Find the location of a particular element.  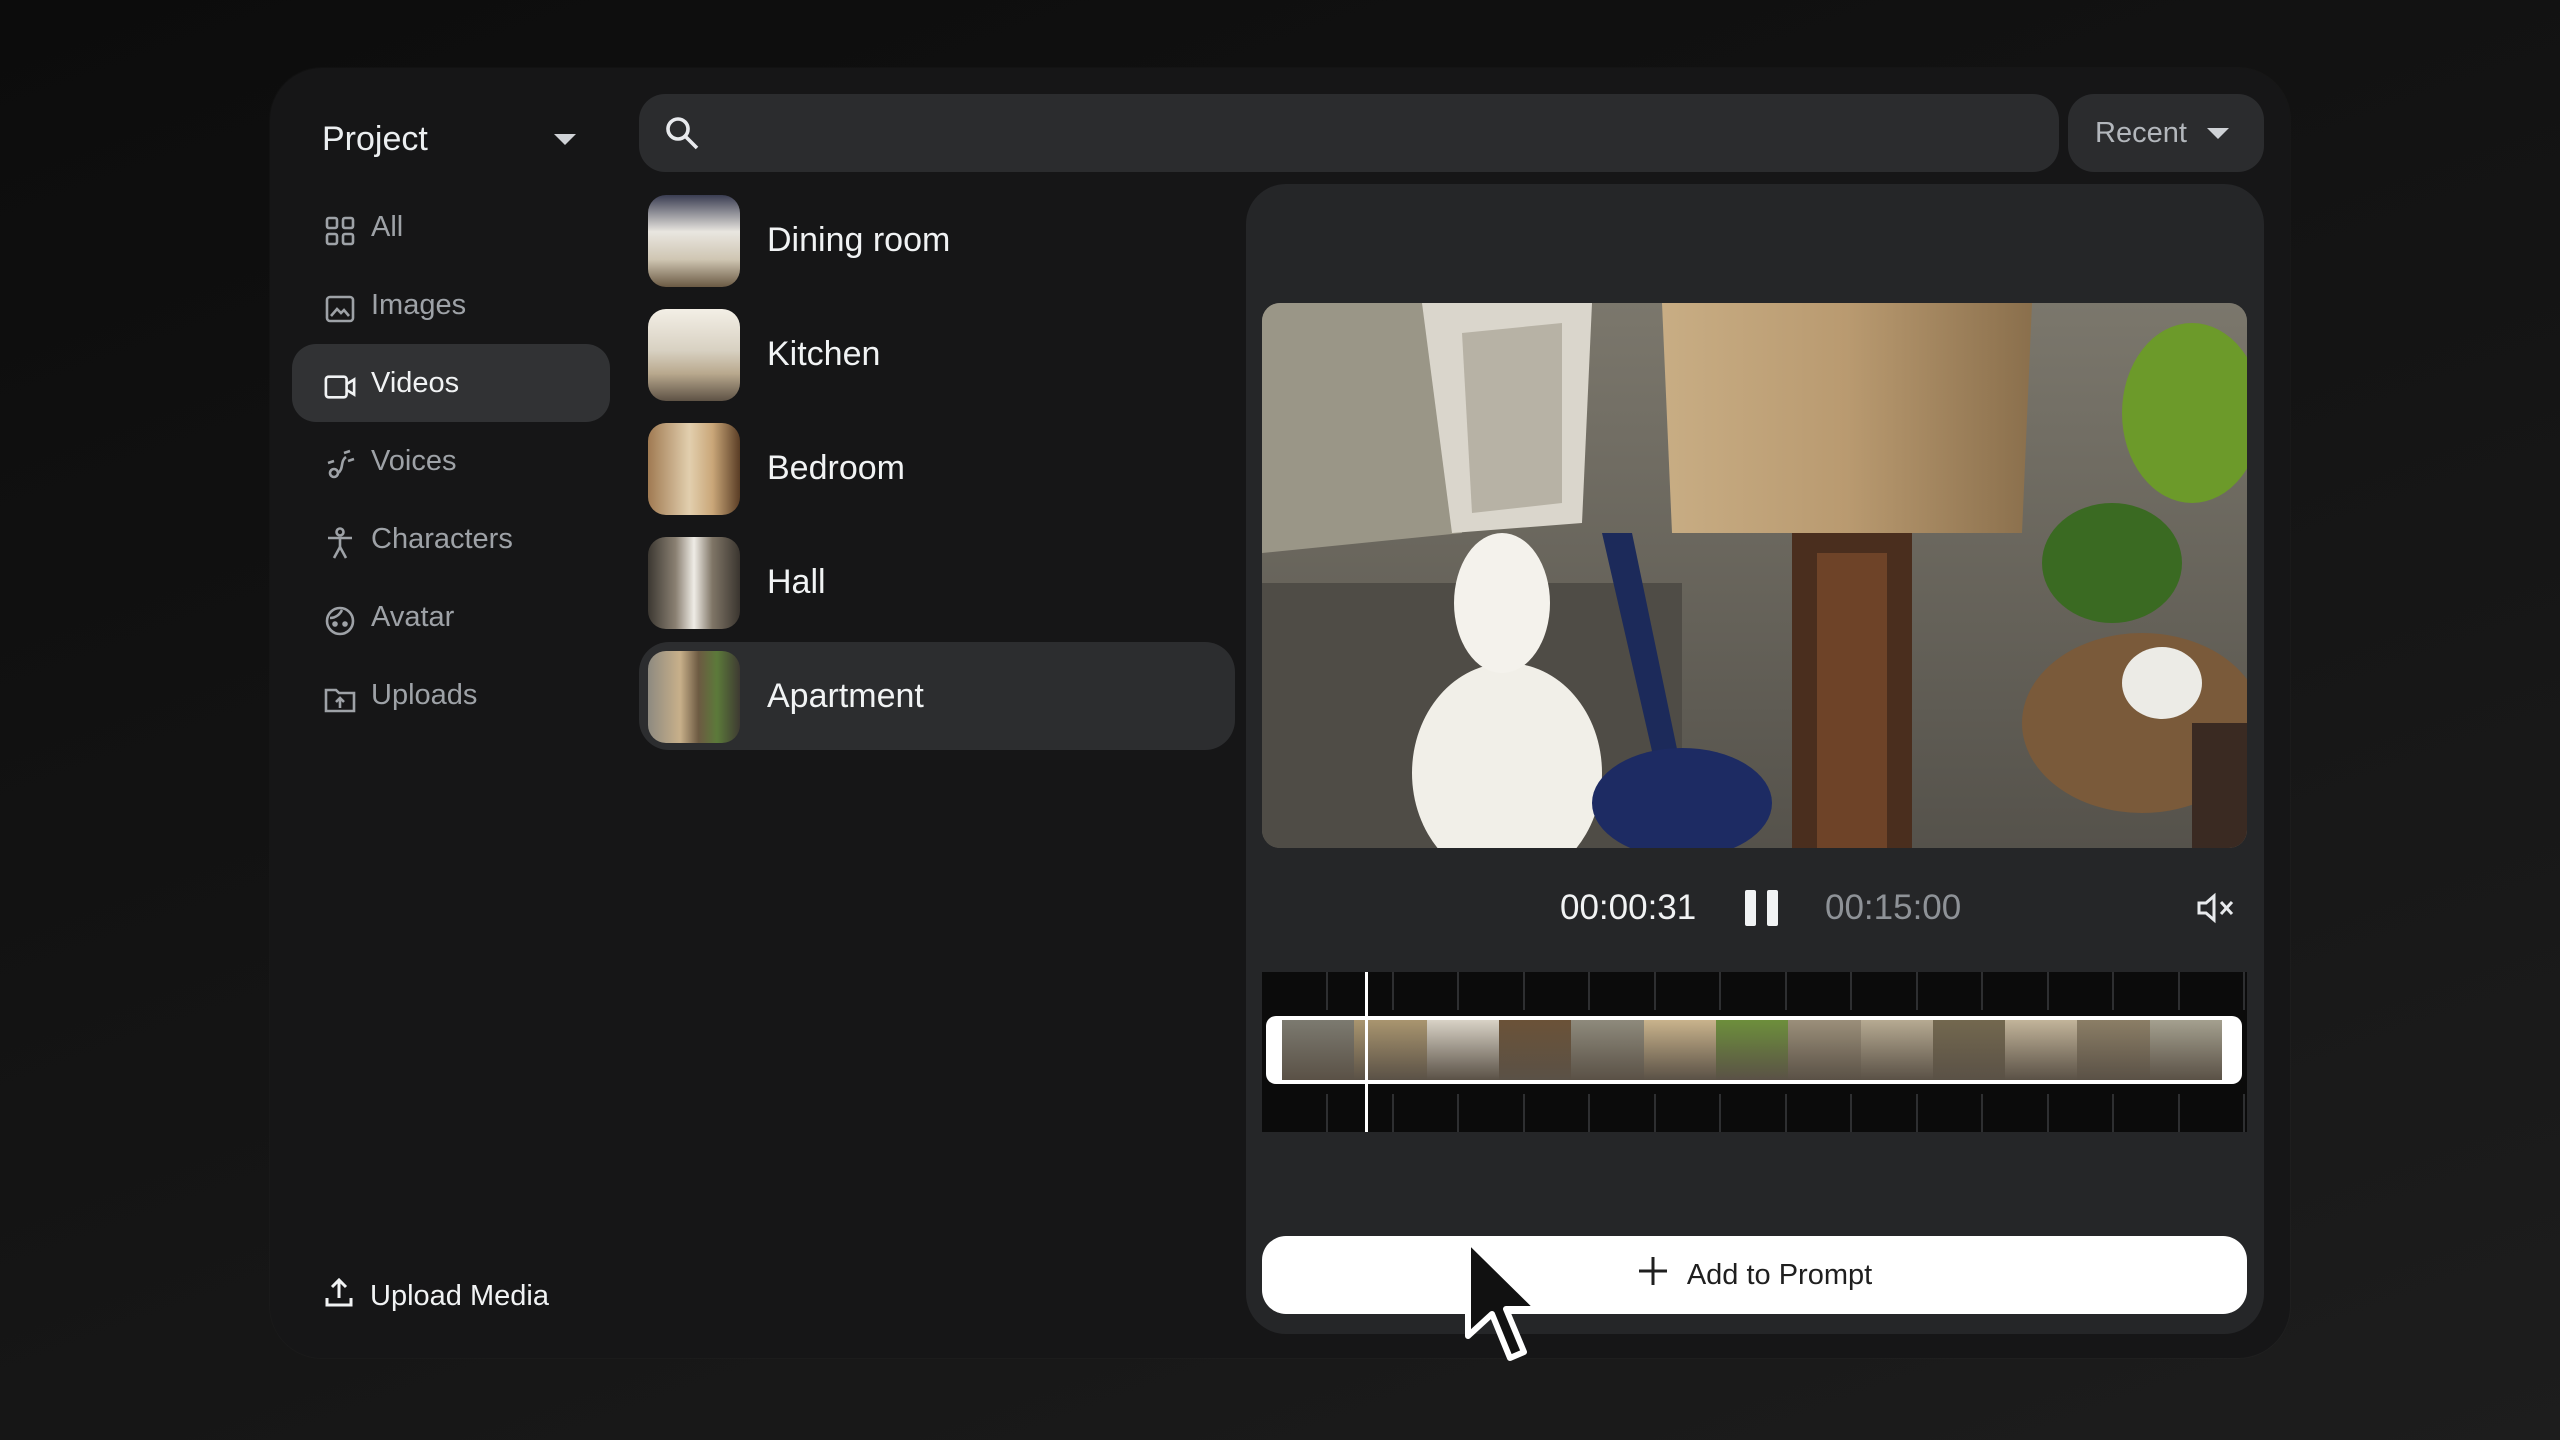

grid-icon is located at coordinates (340, 231).